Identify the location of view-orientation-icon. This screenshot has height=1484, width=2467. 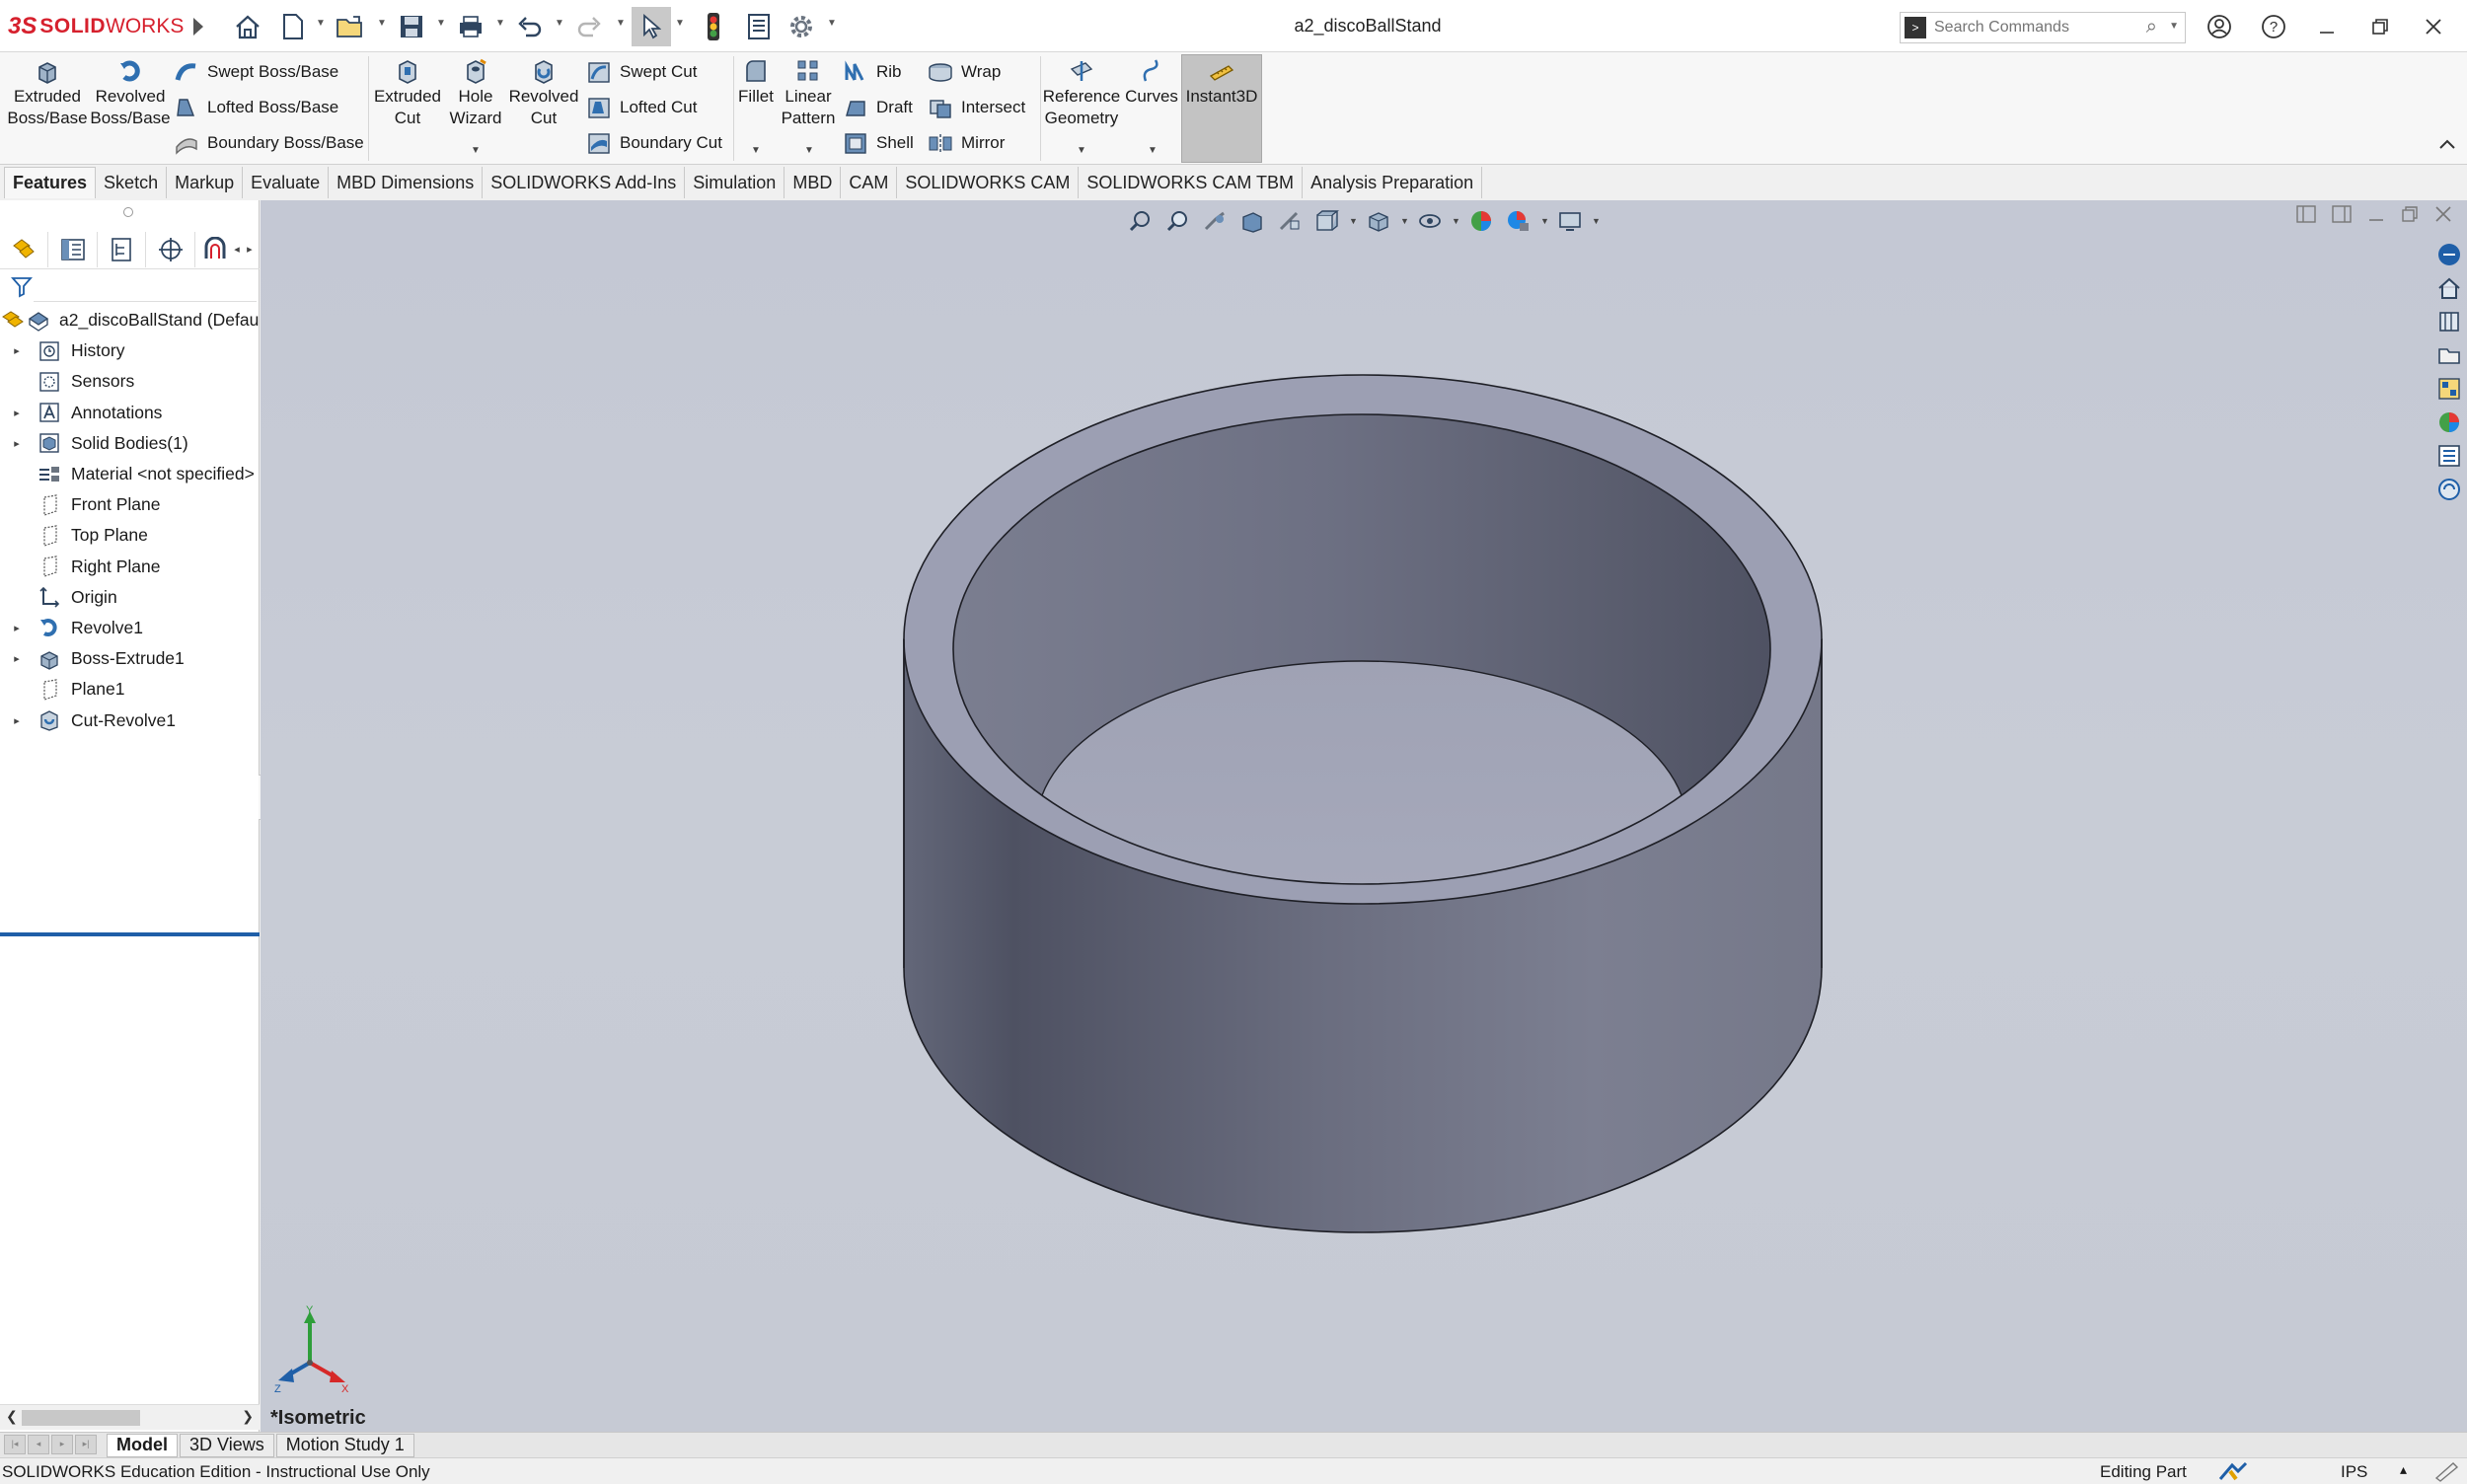
(1327, 221).